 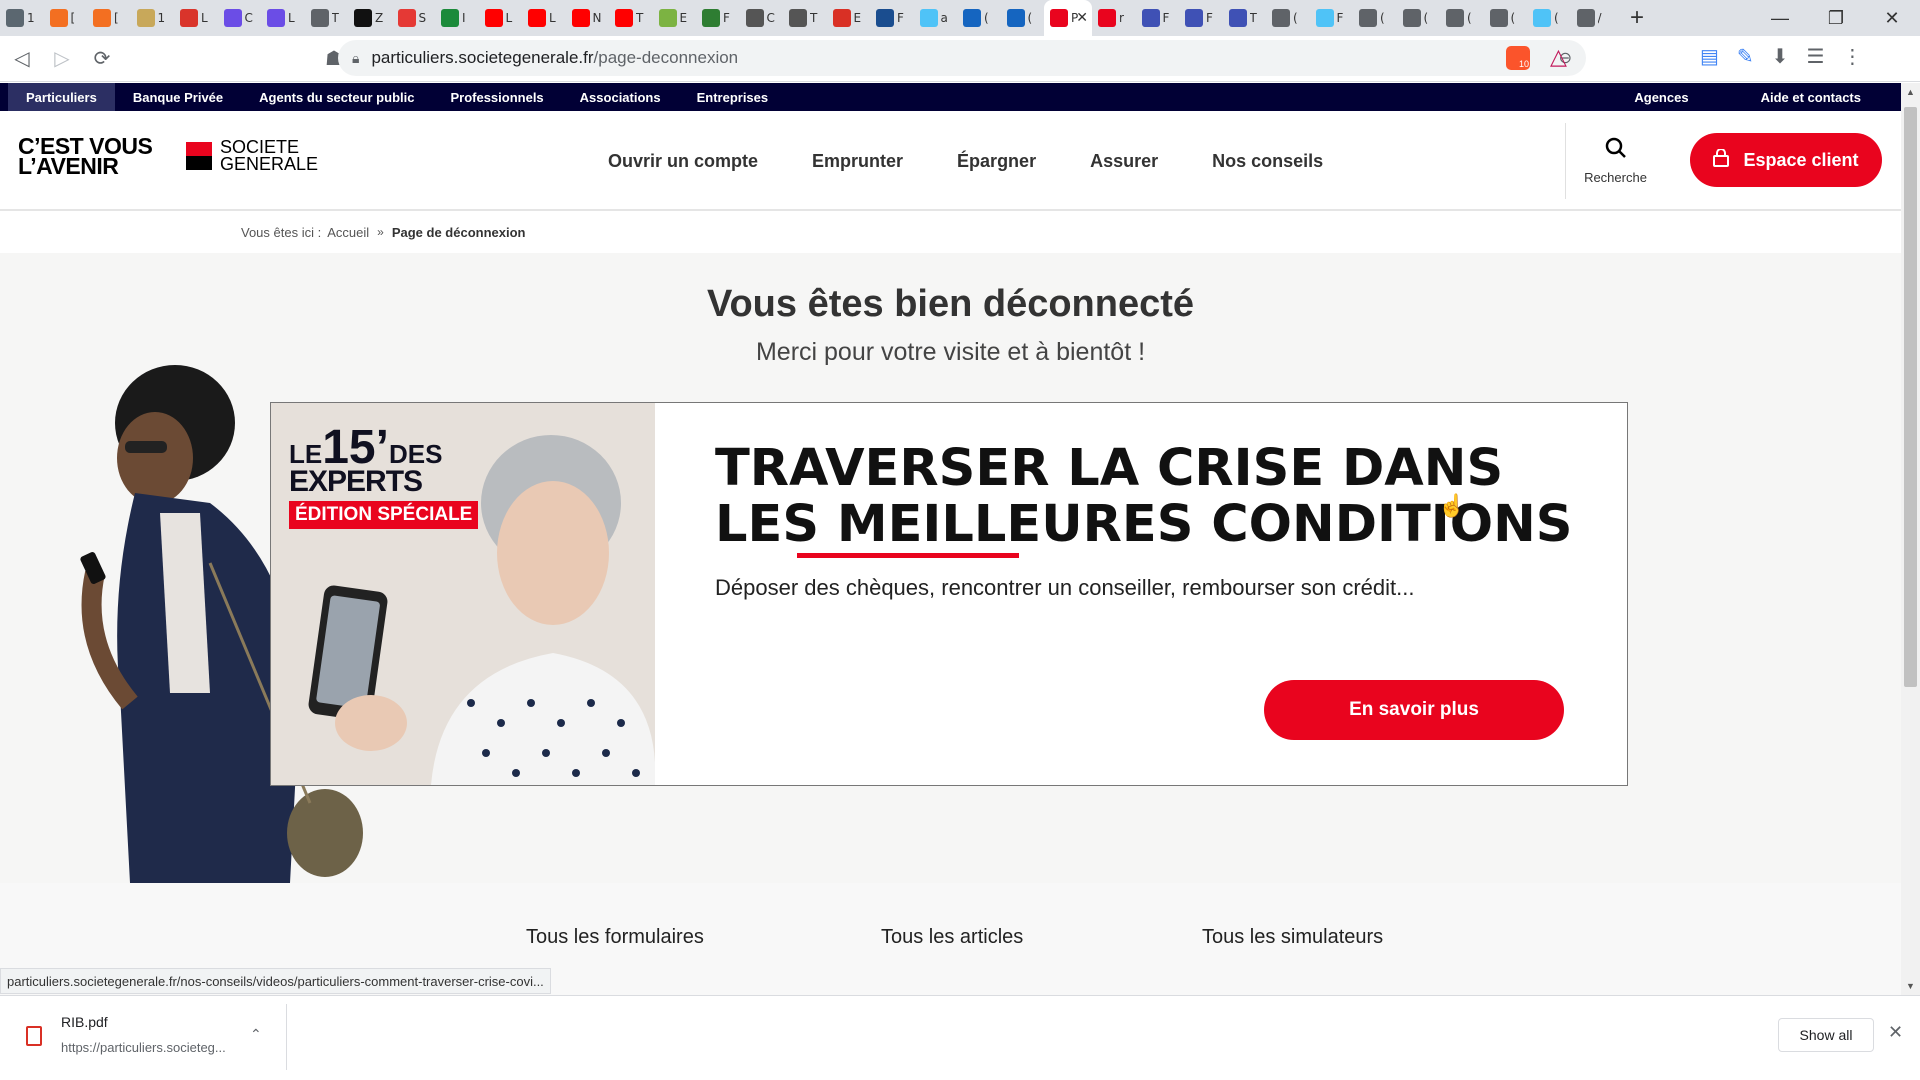 I want to click on search-button: Recherche, so click(x=1615, y=161).